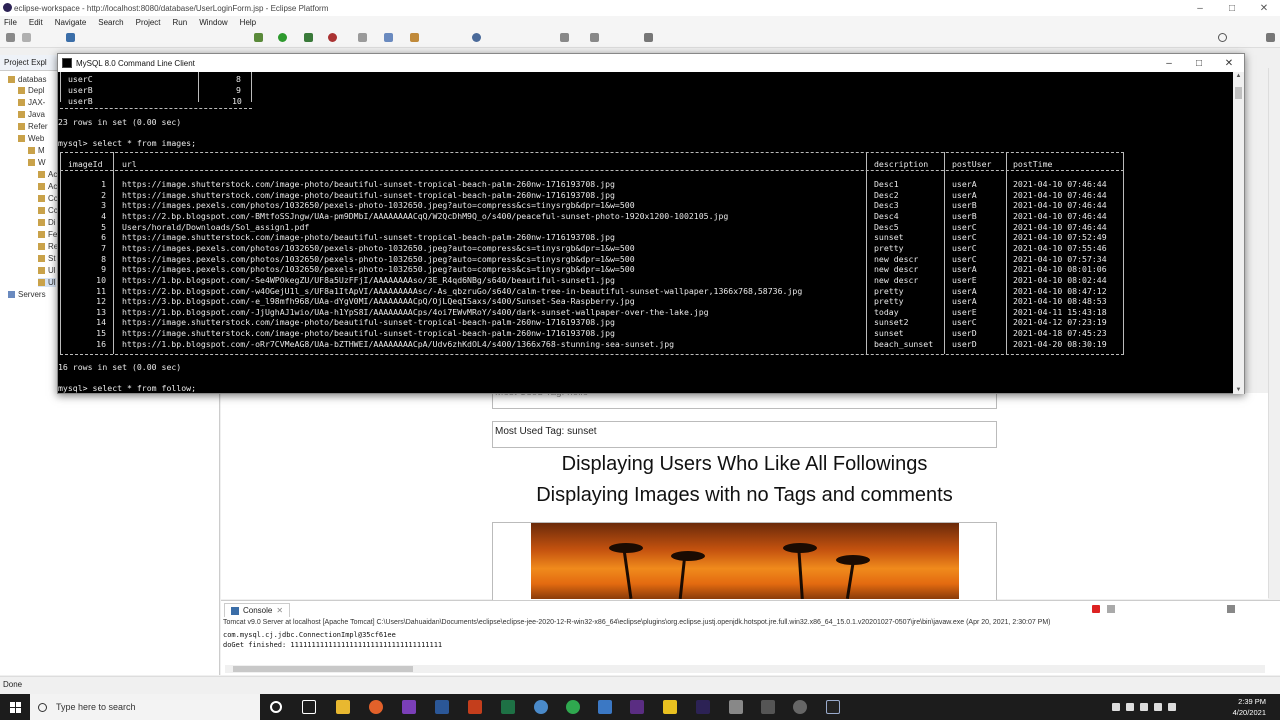 The width and height of the screenshot is (1280, 720). I want to click on notes-icon, so click(670, 707).